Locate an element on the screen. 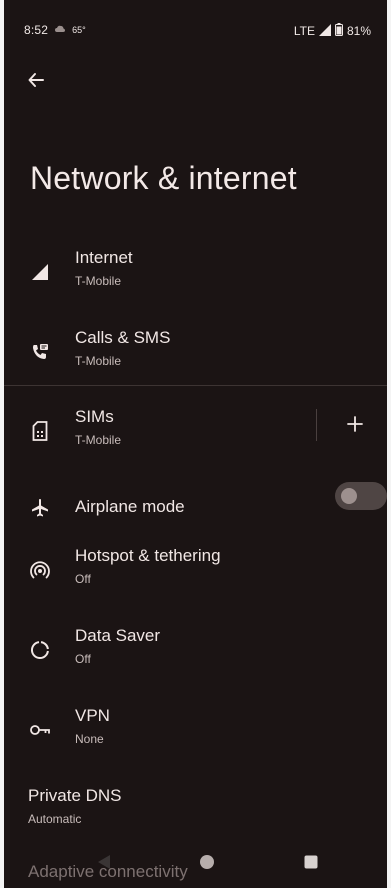 The height and width of the screenshot is (888, 391). section-divider is located at coordinates (195, 385).